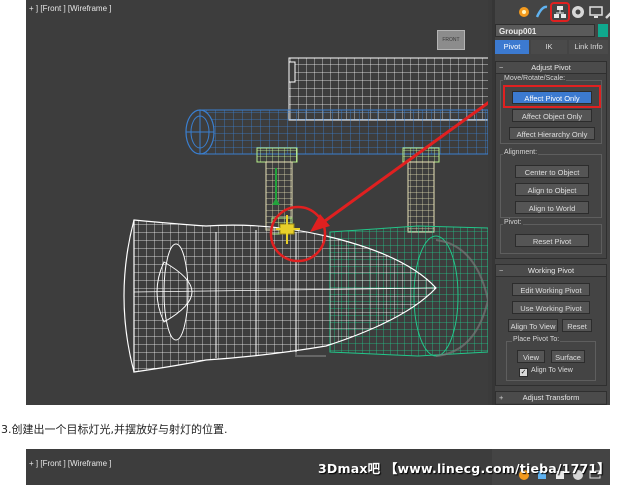  What do you see at coordinates (523, 372) in the screenshot?
I see `align-to-view-checkbox: ✓` at bounding box center [523, 372].